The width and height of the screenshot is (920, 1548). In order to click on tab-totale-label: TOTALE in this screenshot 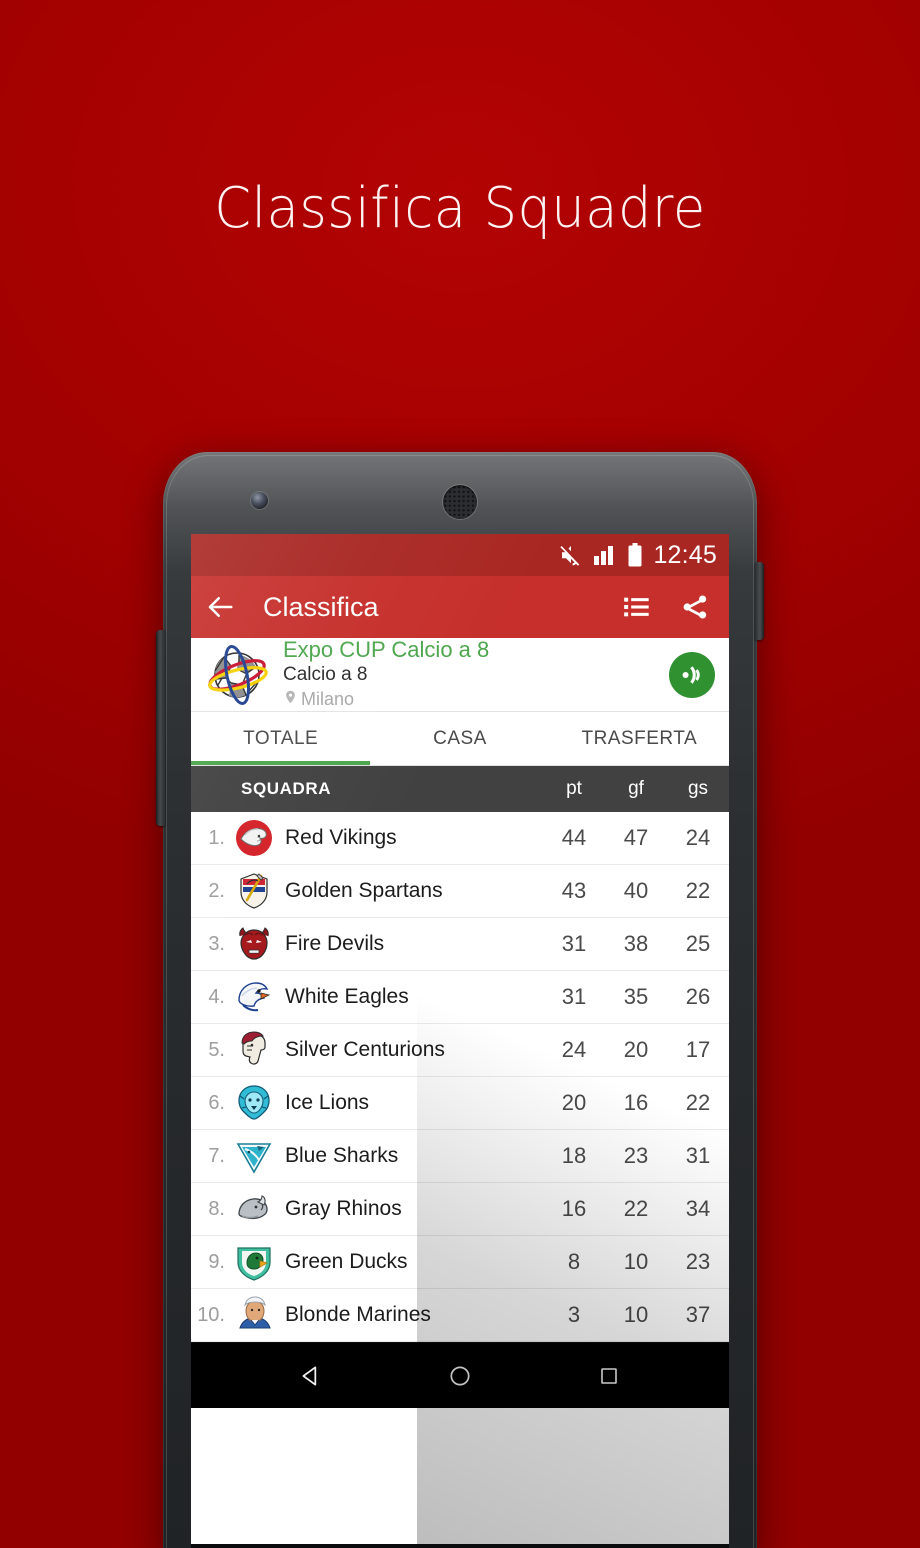, I will do `click(281, 738)`.